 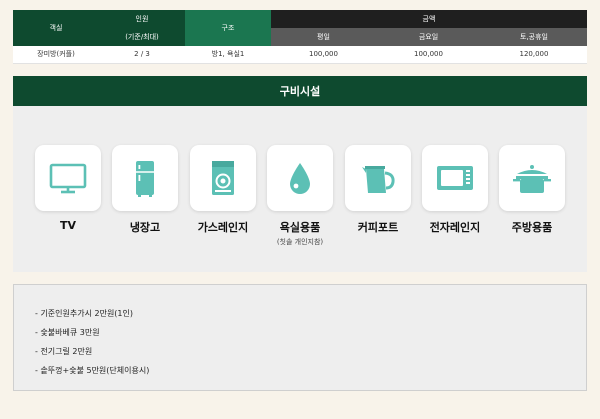 I want to click on facility-card-tv, so click(x=68, y=178).